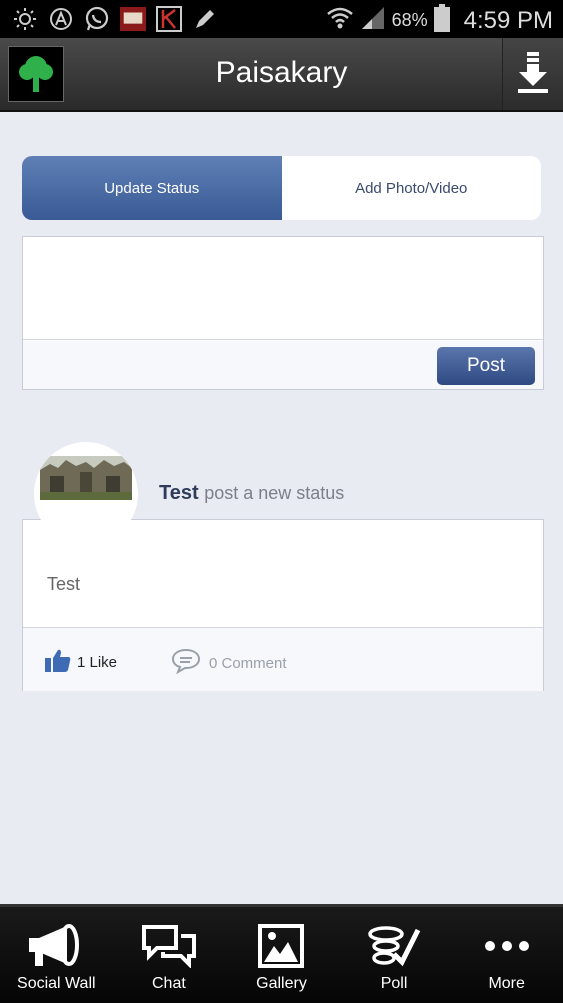 This screenshot has height=1003, width=563. I want to click on app-logo-icon, so click(133, 19).